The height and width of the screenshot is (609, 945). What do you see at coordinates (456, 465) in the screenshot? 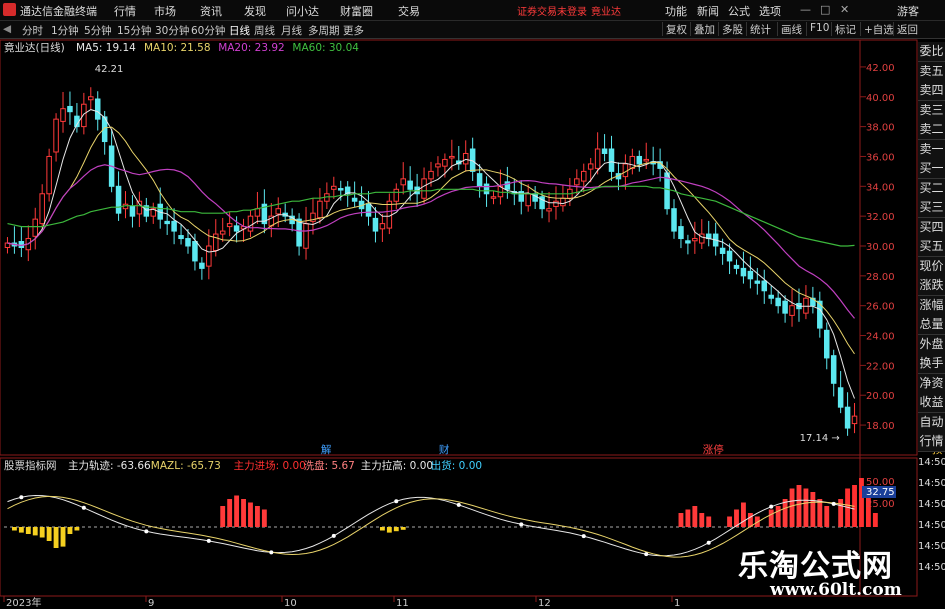
I see `indicator-legend-label: 出货: 0.00` at bounding box center [456, 465].